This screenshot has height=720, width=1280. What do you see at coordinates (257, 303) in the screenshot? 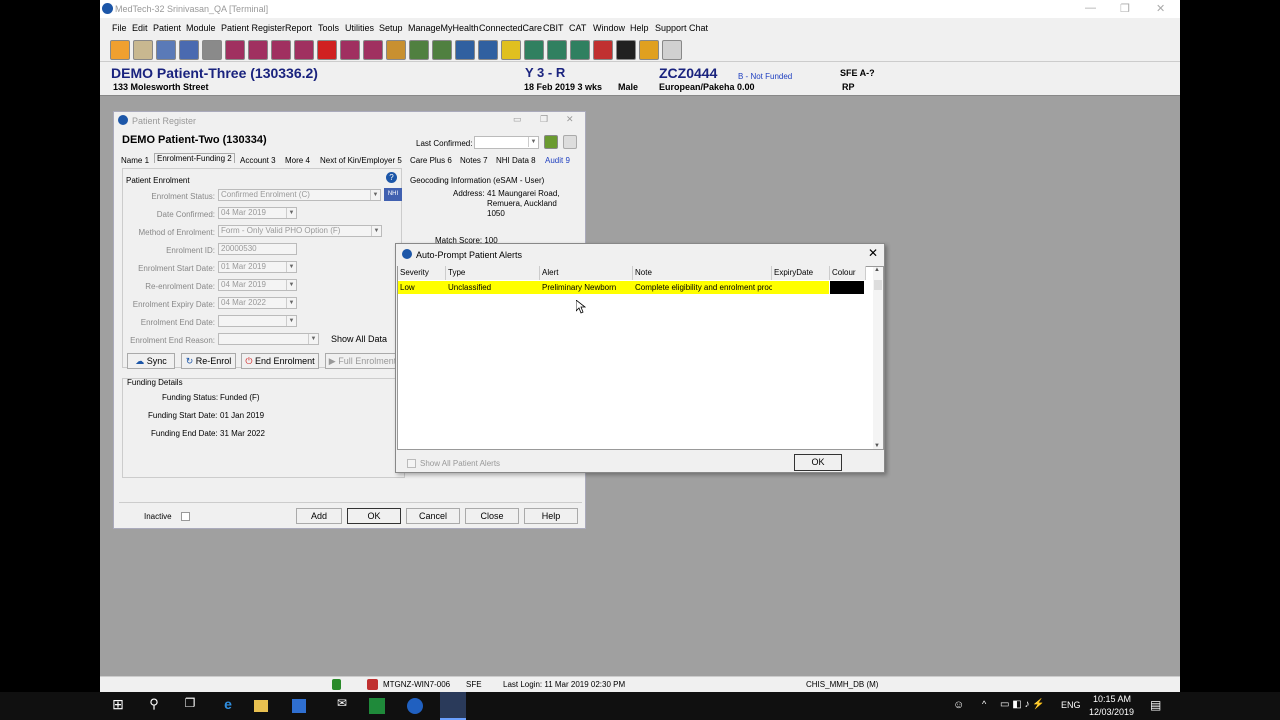
I see `enrolment-expiry-date-field: 04 Mar 2022 ▼` at bounding box center [257, 303].